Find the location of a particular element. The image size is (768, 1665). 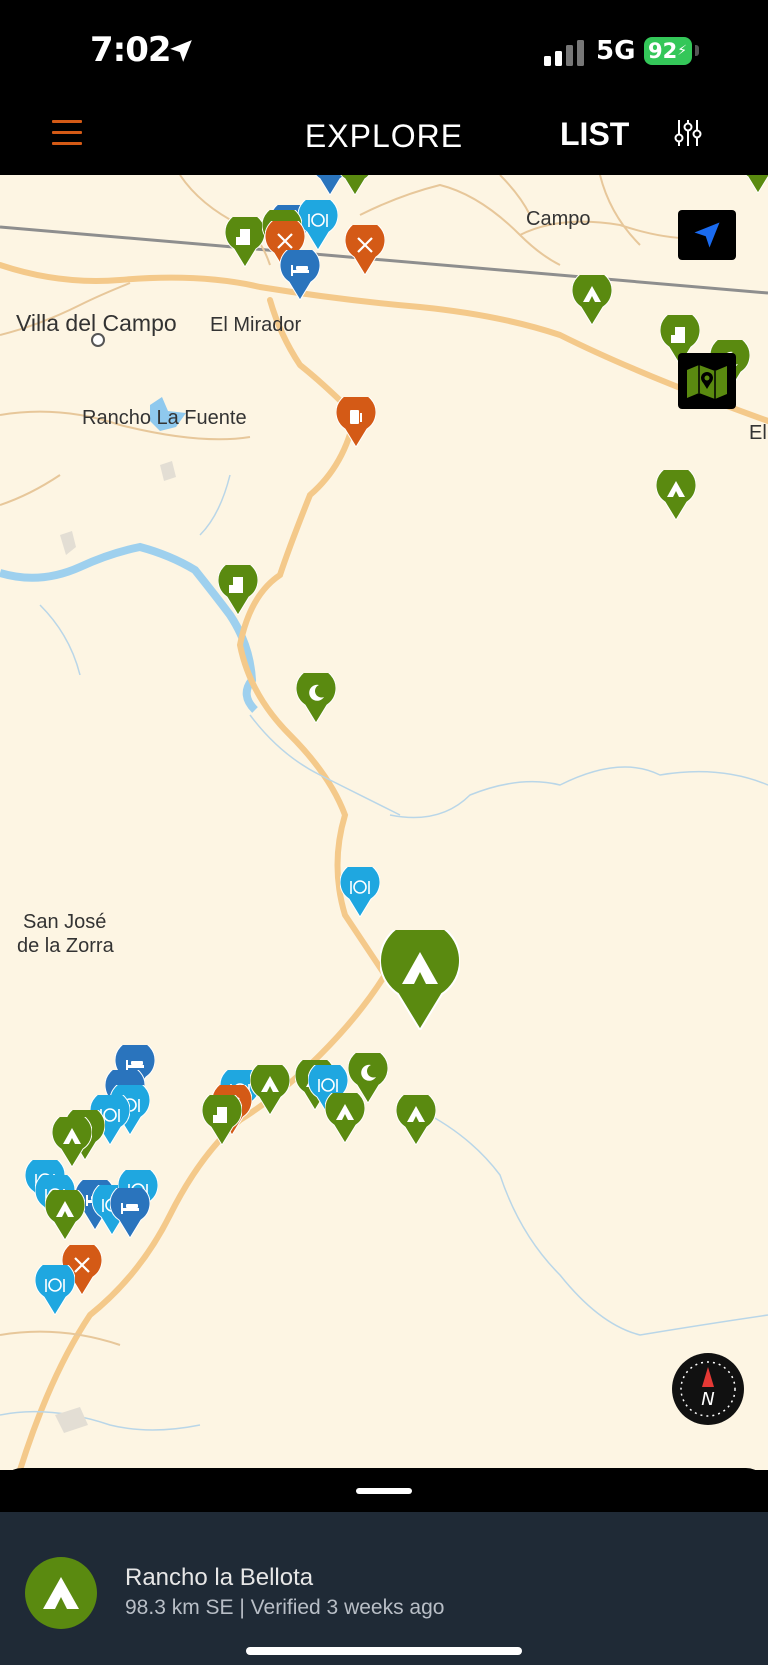

status-time: 7:02 is located at coordinates (131, 50).